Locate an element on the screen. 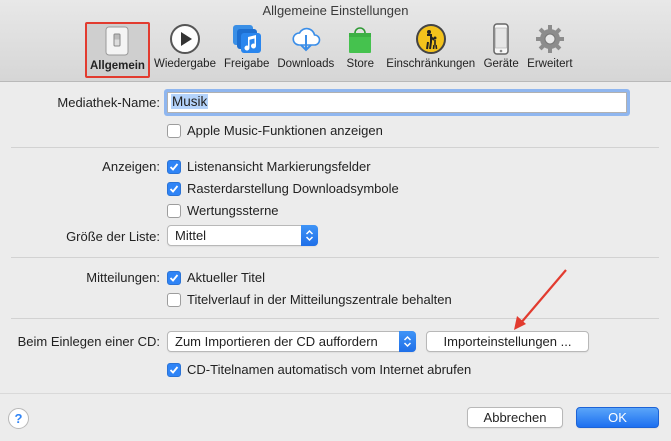 The height and width of the screenshot is (441, 671). help-button: ? is located at coordinates (18, 418).